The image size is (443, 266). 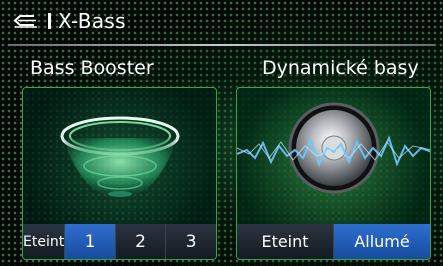 What do you see at coordinates (140, 241) in the screenshot?
I see `bass-booster-level-2-button: 2` at bounding box center [140, 241].